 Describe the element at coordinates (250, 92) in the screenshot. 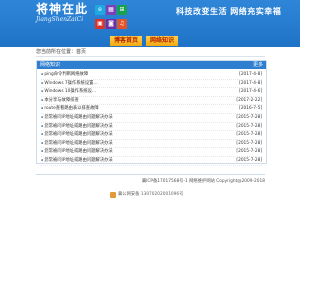

I see `article-date: [2017-4-6]` at that location.